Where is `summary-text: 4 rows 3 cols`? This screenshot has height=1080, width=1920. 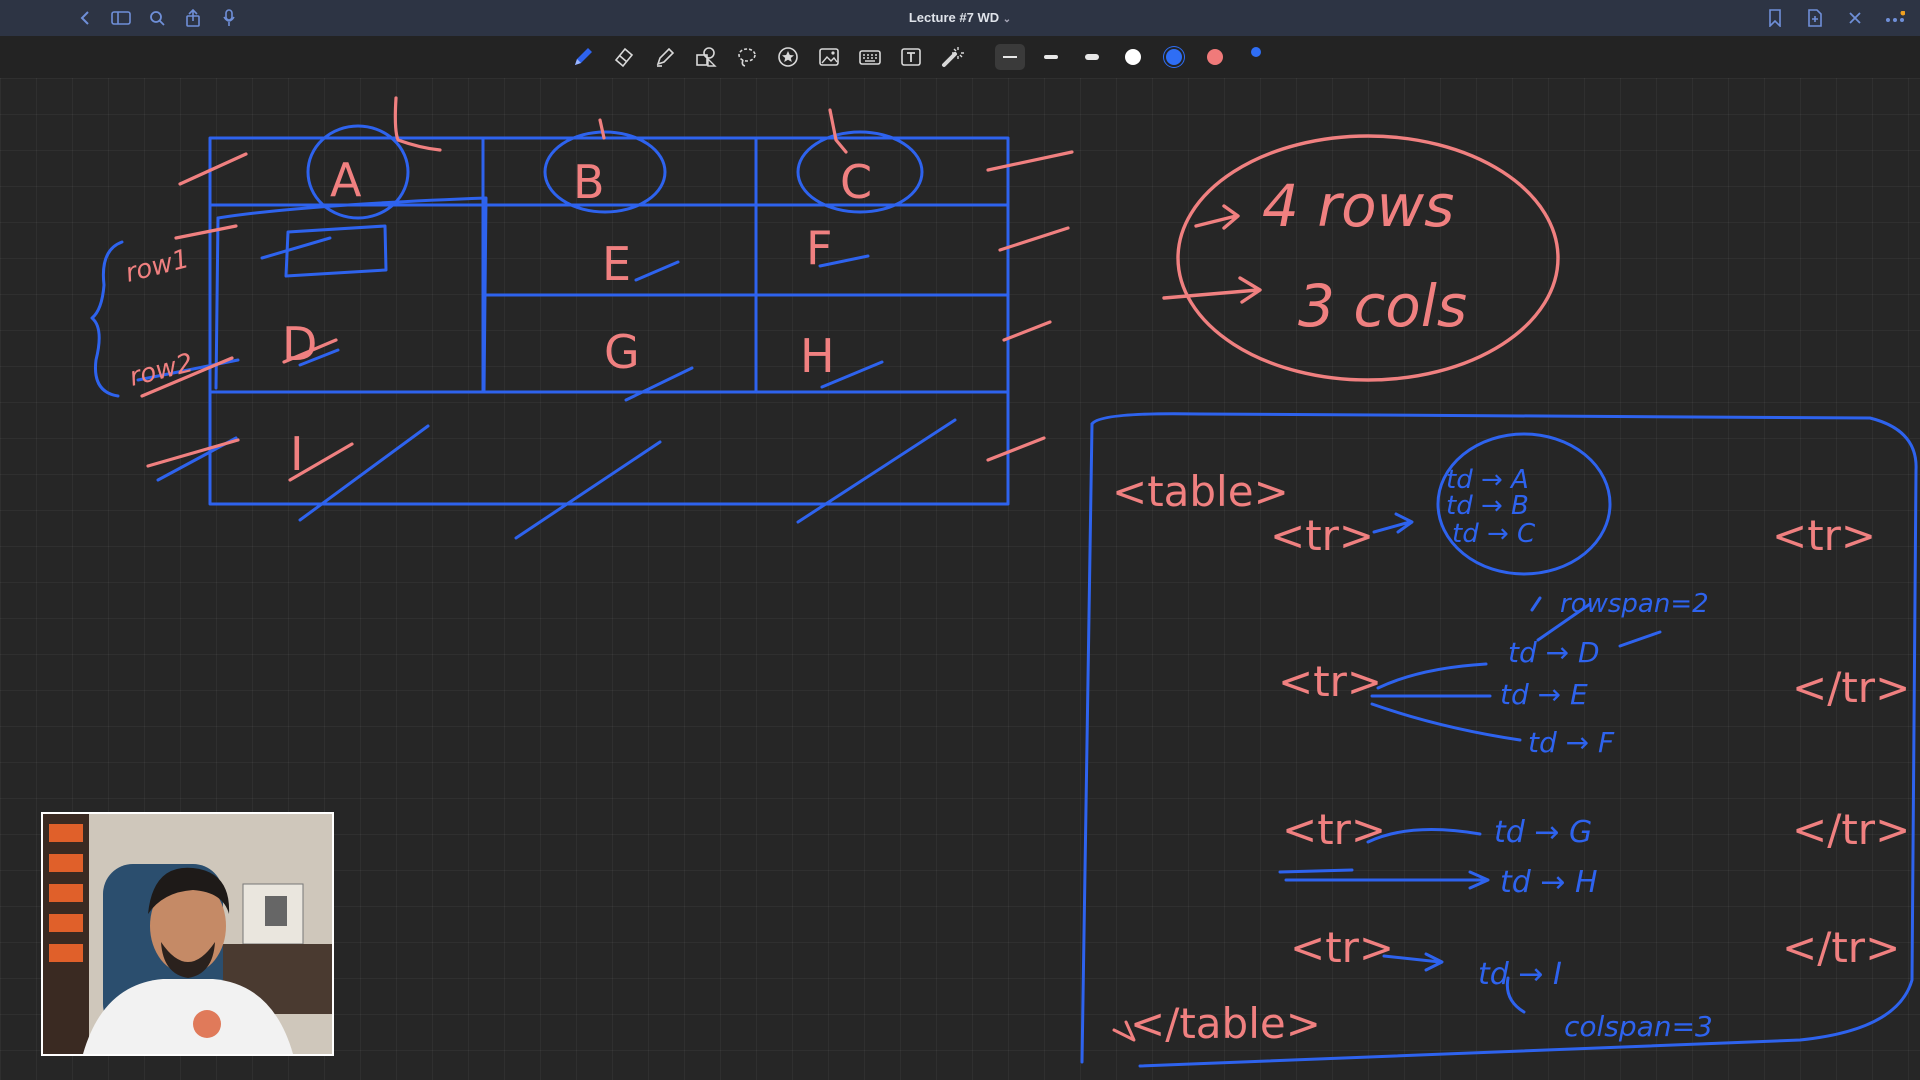 summary-text: 4 rows 3 cols is located at coordinates (1364, 256).